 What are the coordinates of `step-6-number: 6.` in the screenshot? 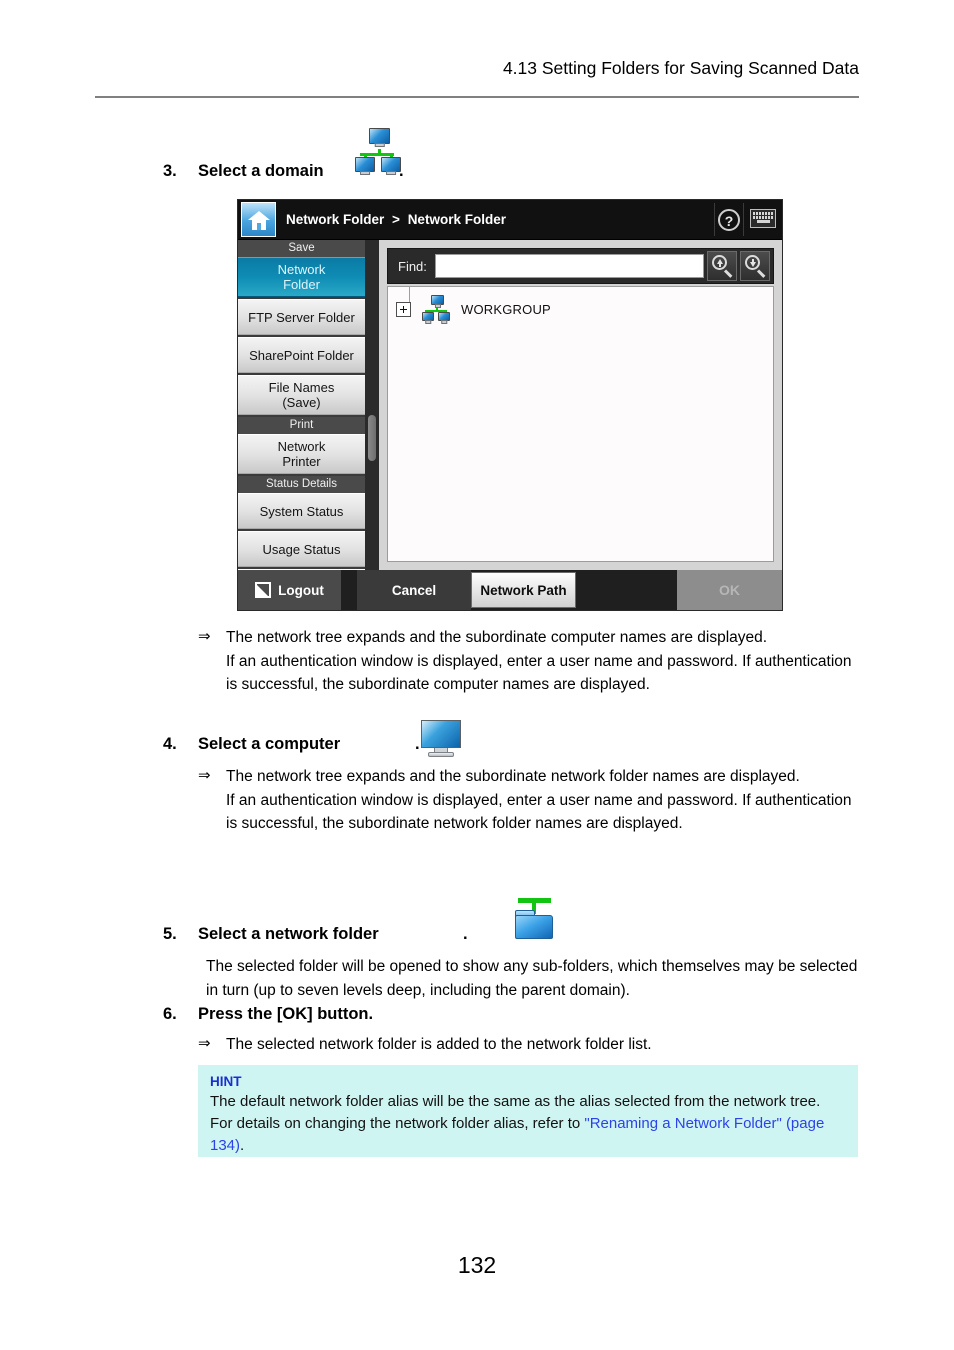 It's located at (170, 1014).